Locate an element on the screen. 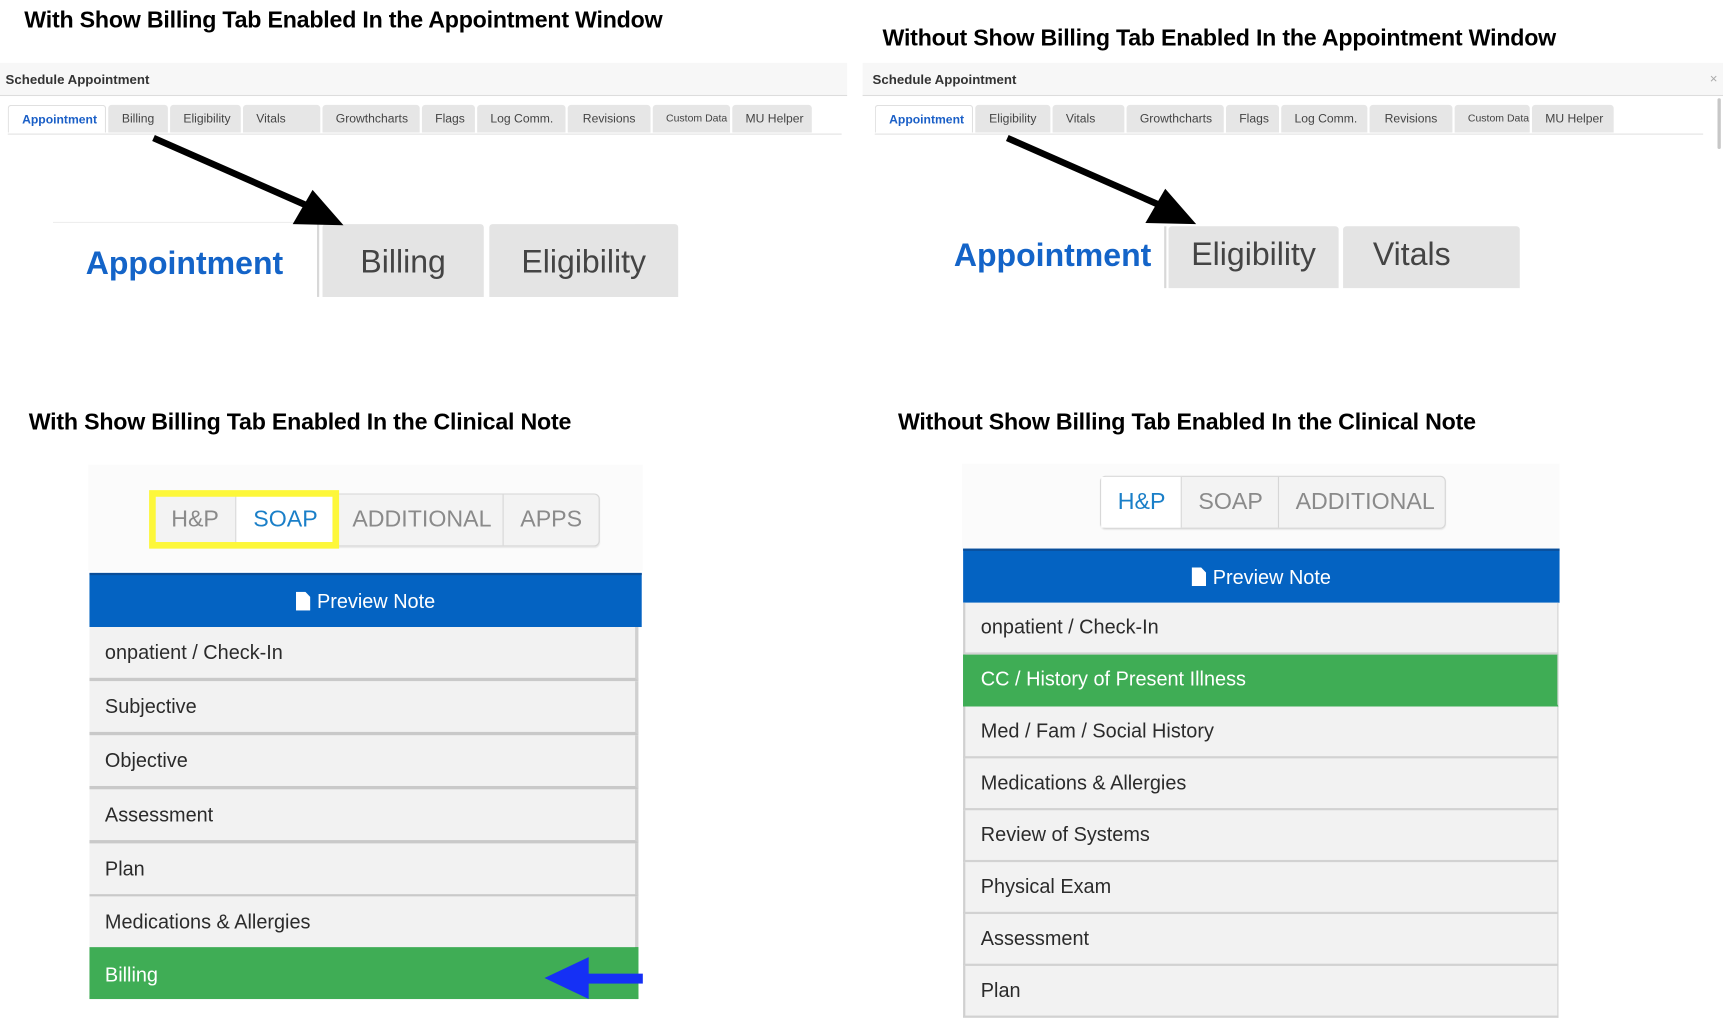 The height and width of the screenshot is (1020, 1723). note-section-hpi: CC / History of Present Illness is located at coordinates (1261, 680).